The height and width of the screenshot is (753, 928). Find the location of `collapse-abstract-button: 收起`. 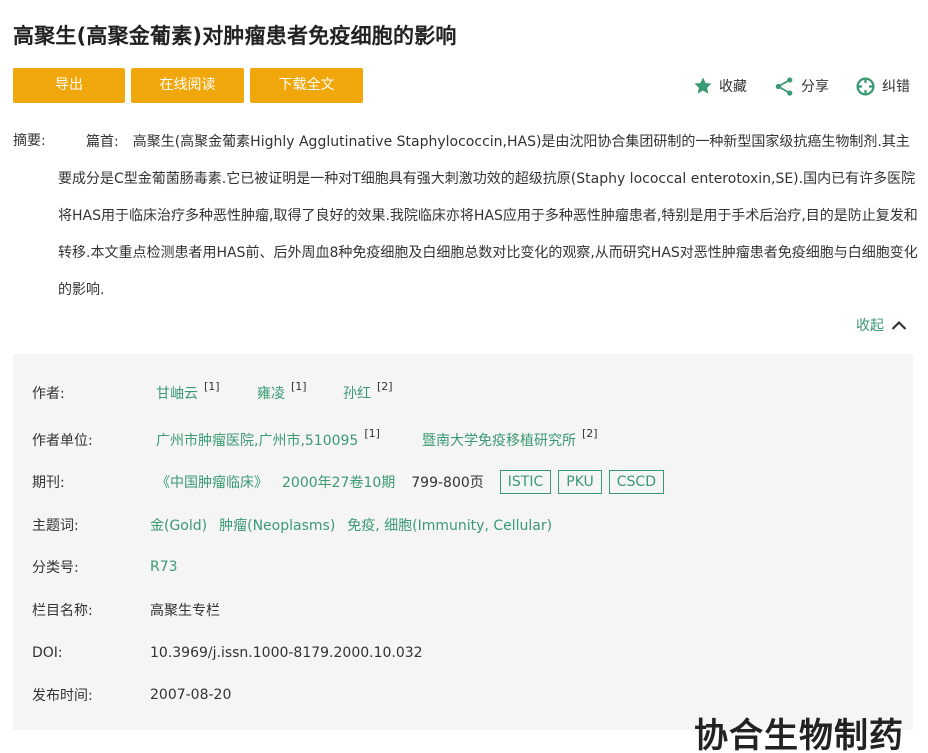

collapse-abstract-button: 收起 is located at coordinates (881, 325).